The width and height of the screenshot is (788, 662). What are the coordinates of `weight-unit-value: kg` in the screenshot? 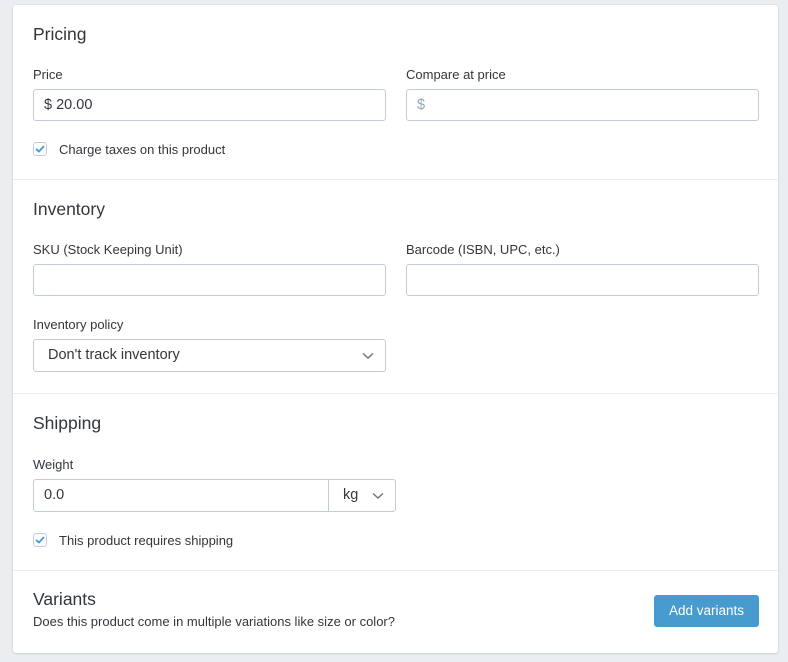 It's located at (351, 495).